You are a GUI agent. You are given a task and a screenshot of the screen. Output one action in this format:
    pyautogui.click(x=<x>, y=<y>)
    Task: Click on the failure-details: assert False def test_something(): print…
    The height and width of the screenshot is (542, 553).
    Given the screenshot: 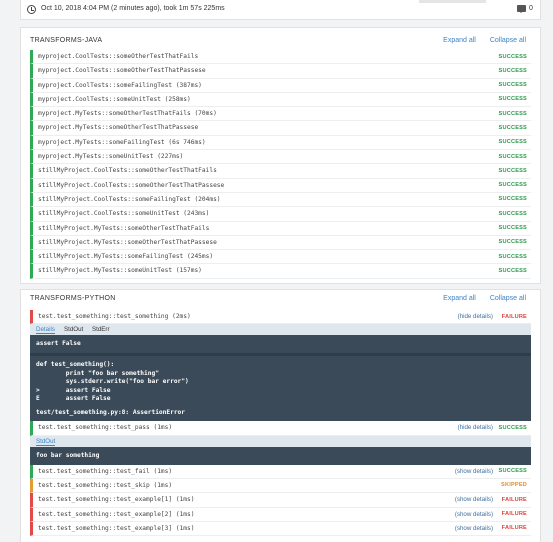 What is the action you would take?
    pyautogui.click(x=280, y=378)
    